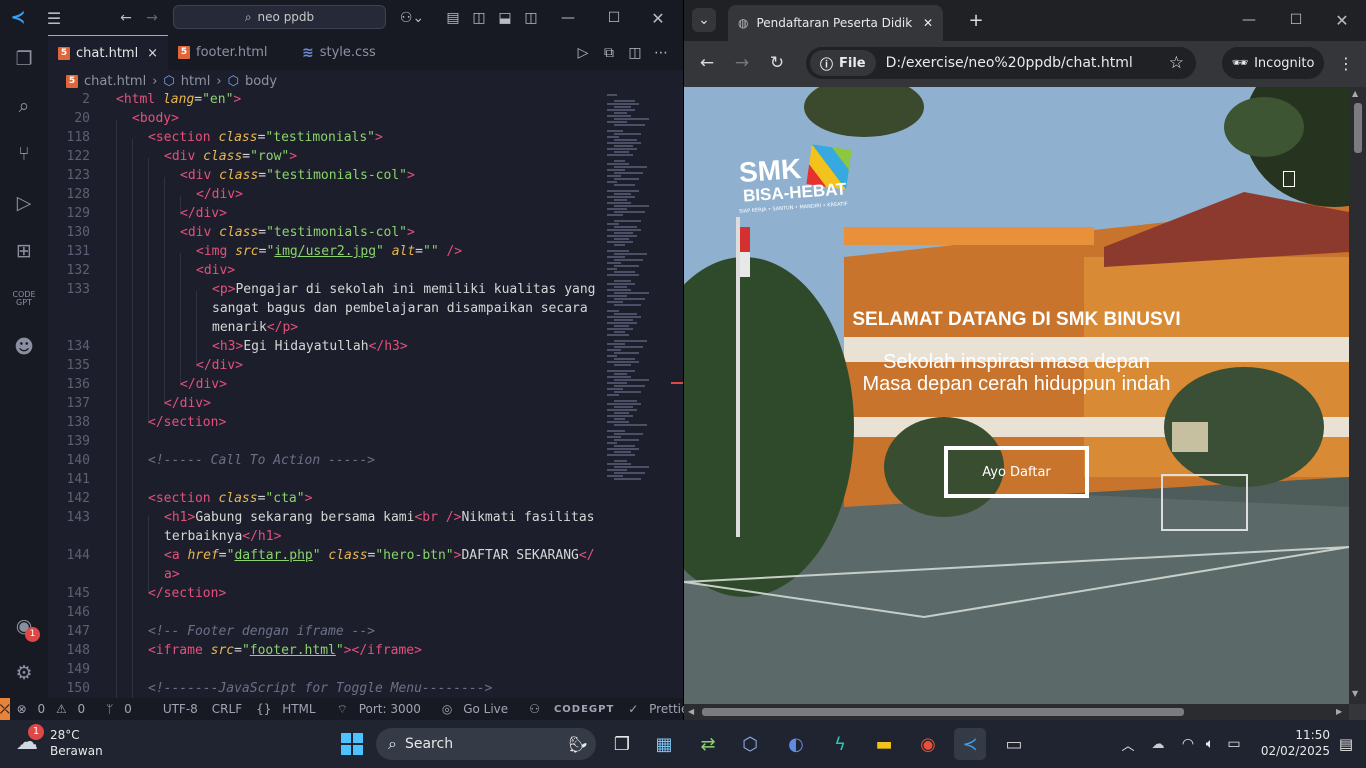  What do you see at coordinates (843, 63) in the screenshot?
I see `site-info-chip: ⓘ File` at bounding box center [843, 63].